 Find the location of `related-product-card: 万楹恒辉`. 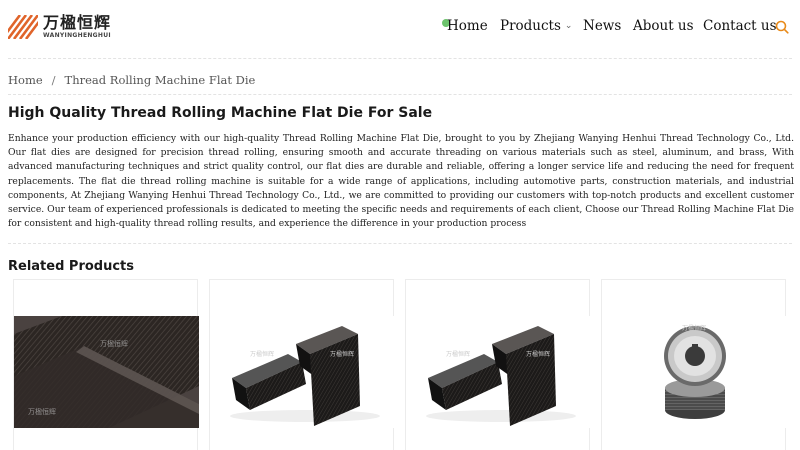

related-product-card: 万楹恒辉 is located at coordinates (694, 364).